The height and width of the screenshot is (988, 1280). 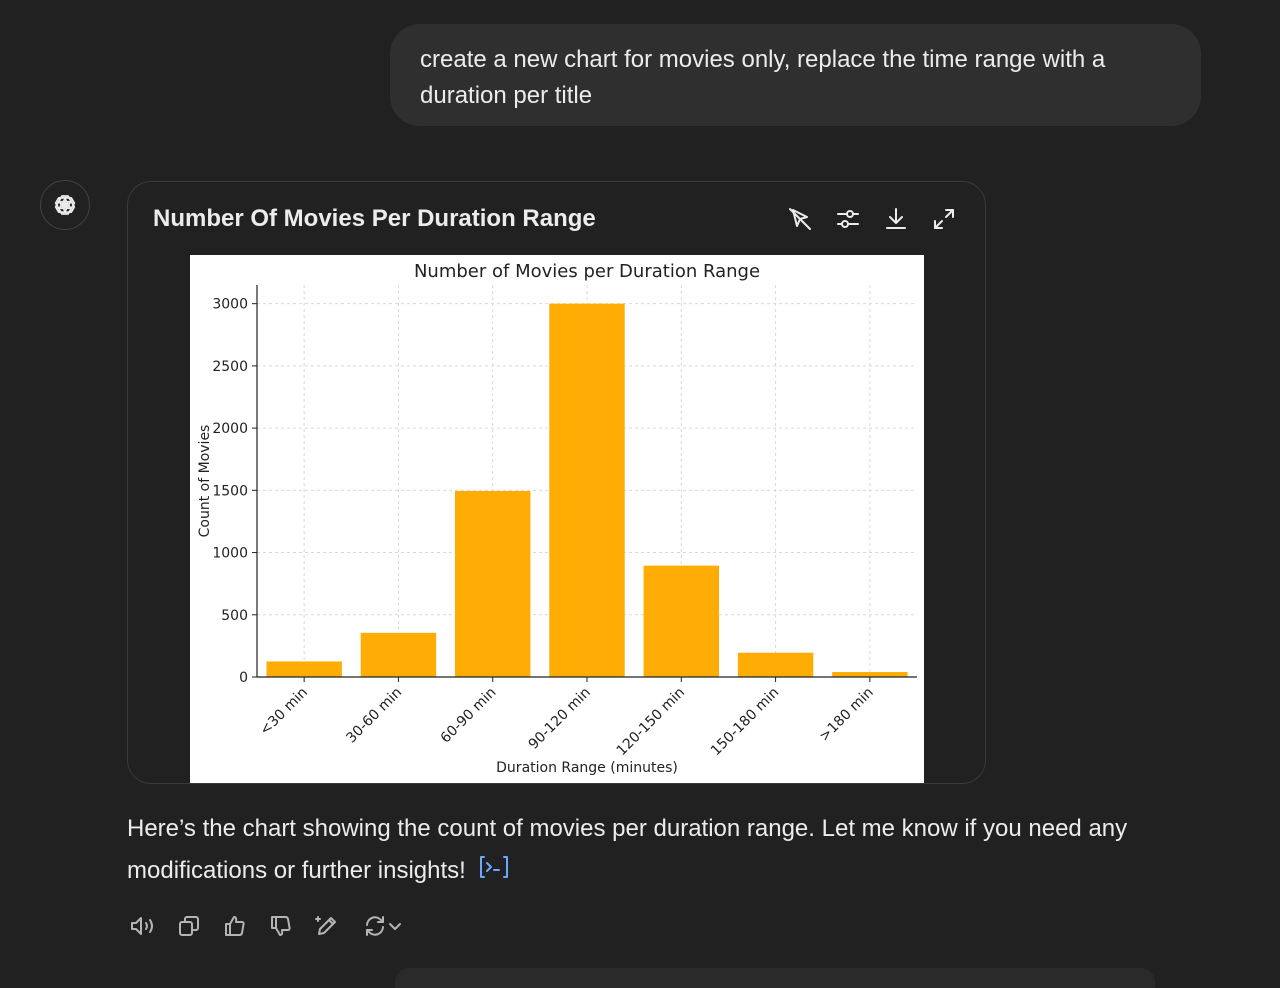 I want to click on read-aloud-button, so click(x=143, y=926).